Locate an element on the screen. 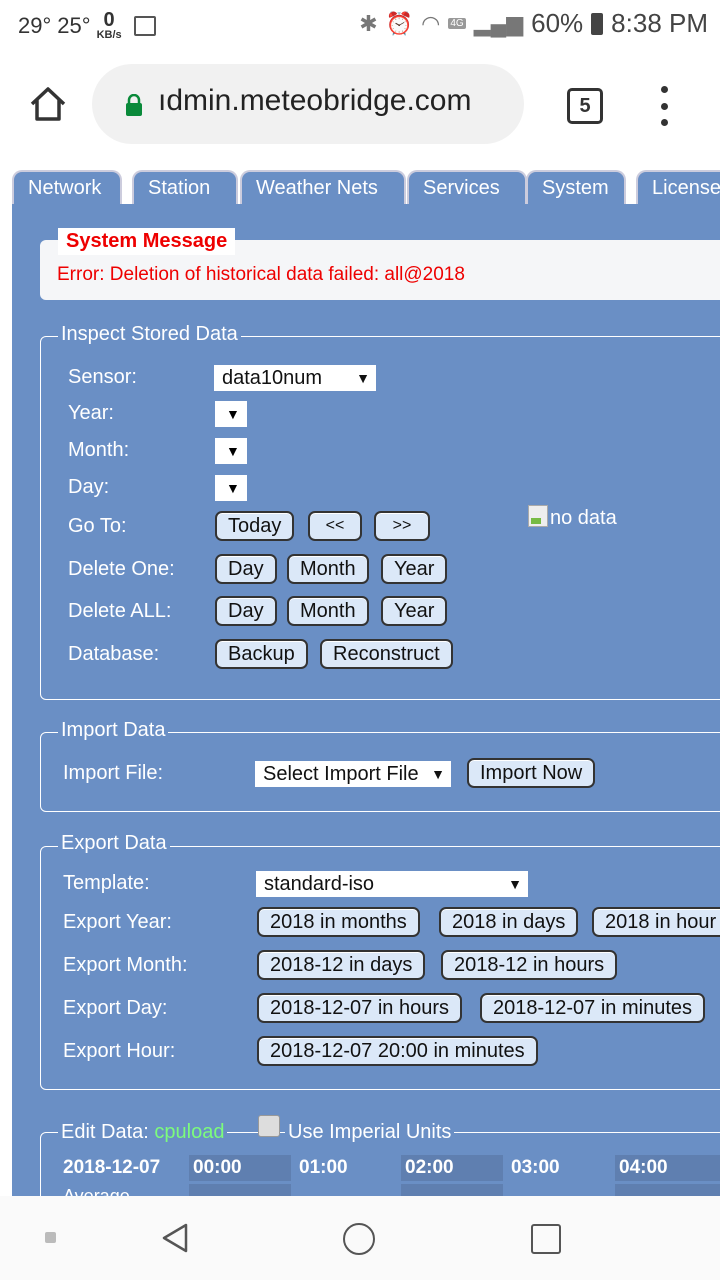  next-button: >> is located at coordinates (402, 526).